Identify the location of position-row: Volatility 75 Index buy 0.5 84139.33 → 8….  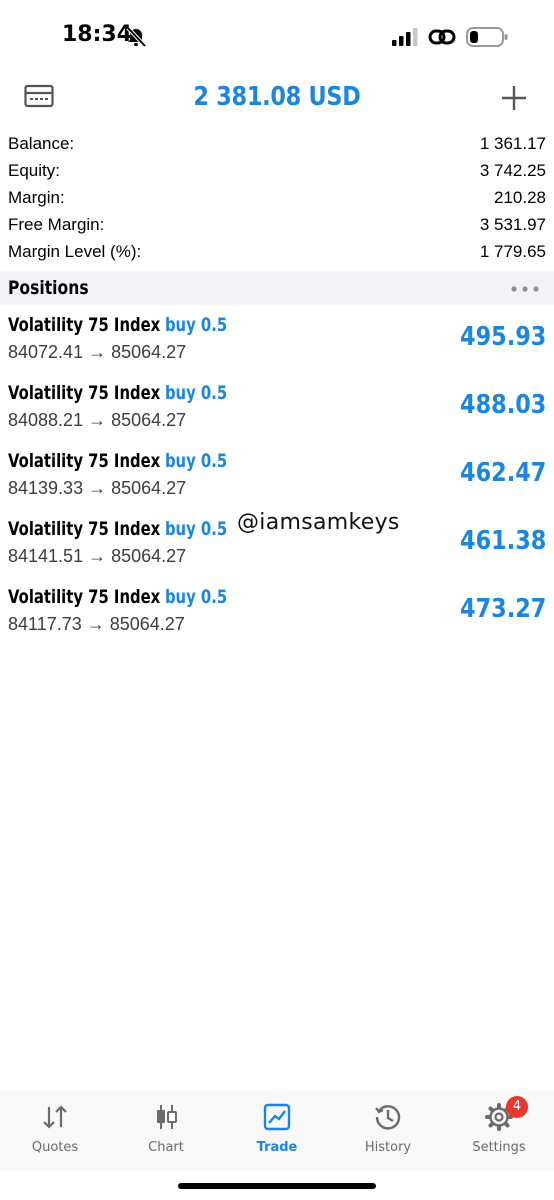
(277, 480).